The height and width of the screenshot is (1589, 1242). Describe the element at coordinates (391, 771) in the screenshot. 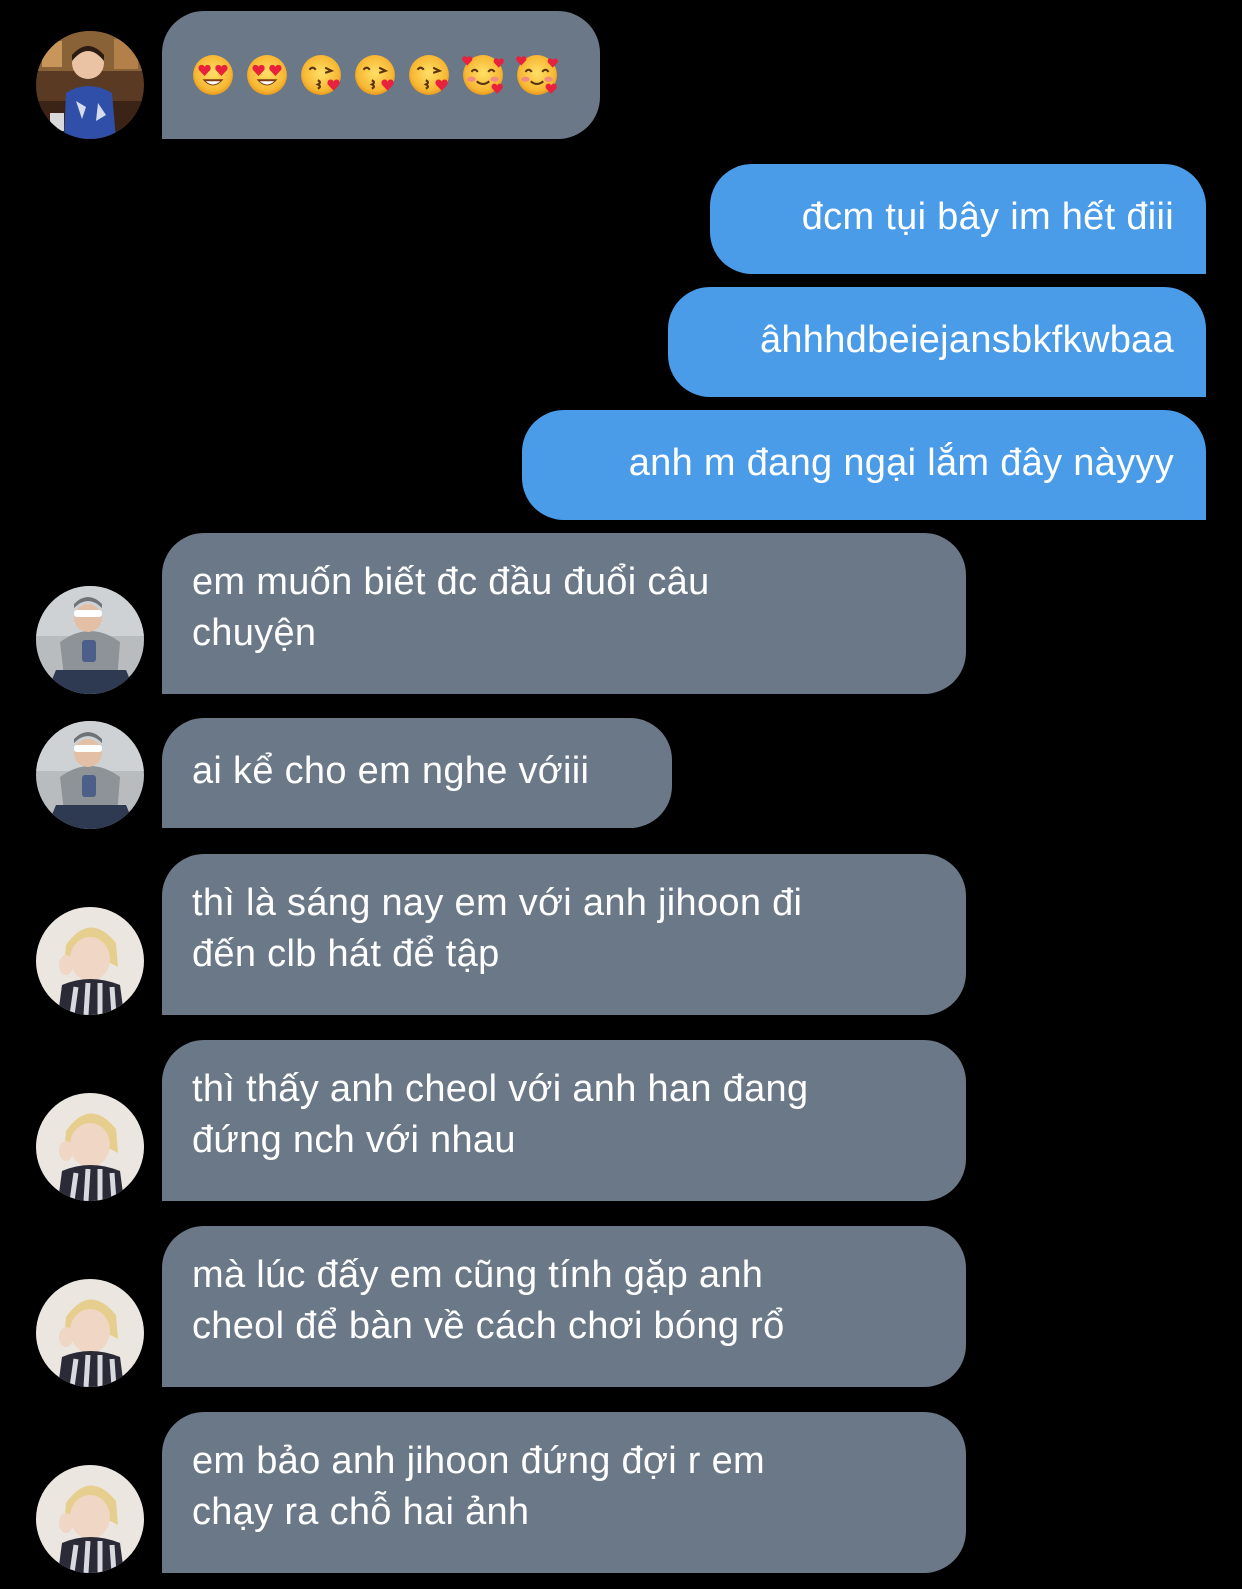

I see `message-text: ai kể cho em nghe vớiii` at that location.